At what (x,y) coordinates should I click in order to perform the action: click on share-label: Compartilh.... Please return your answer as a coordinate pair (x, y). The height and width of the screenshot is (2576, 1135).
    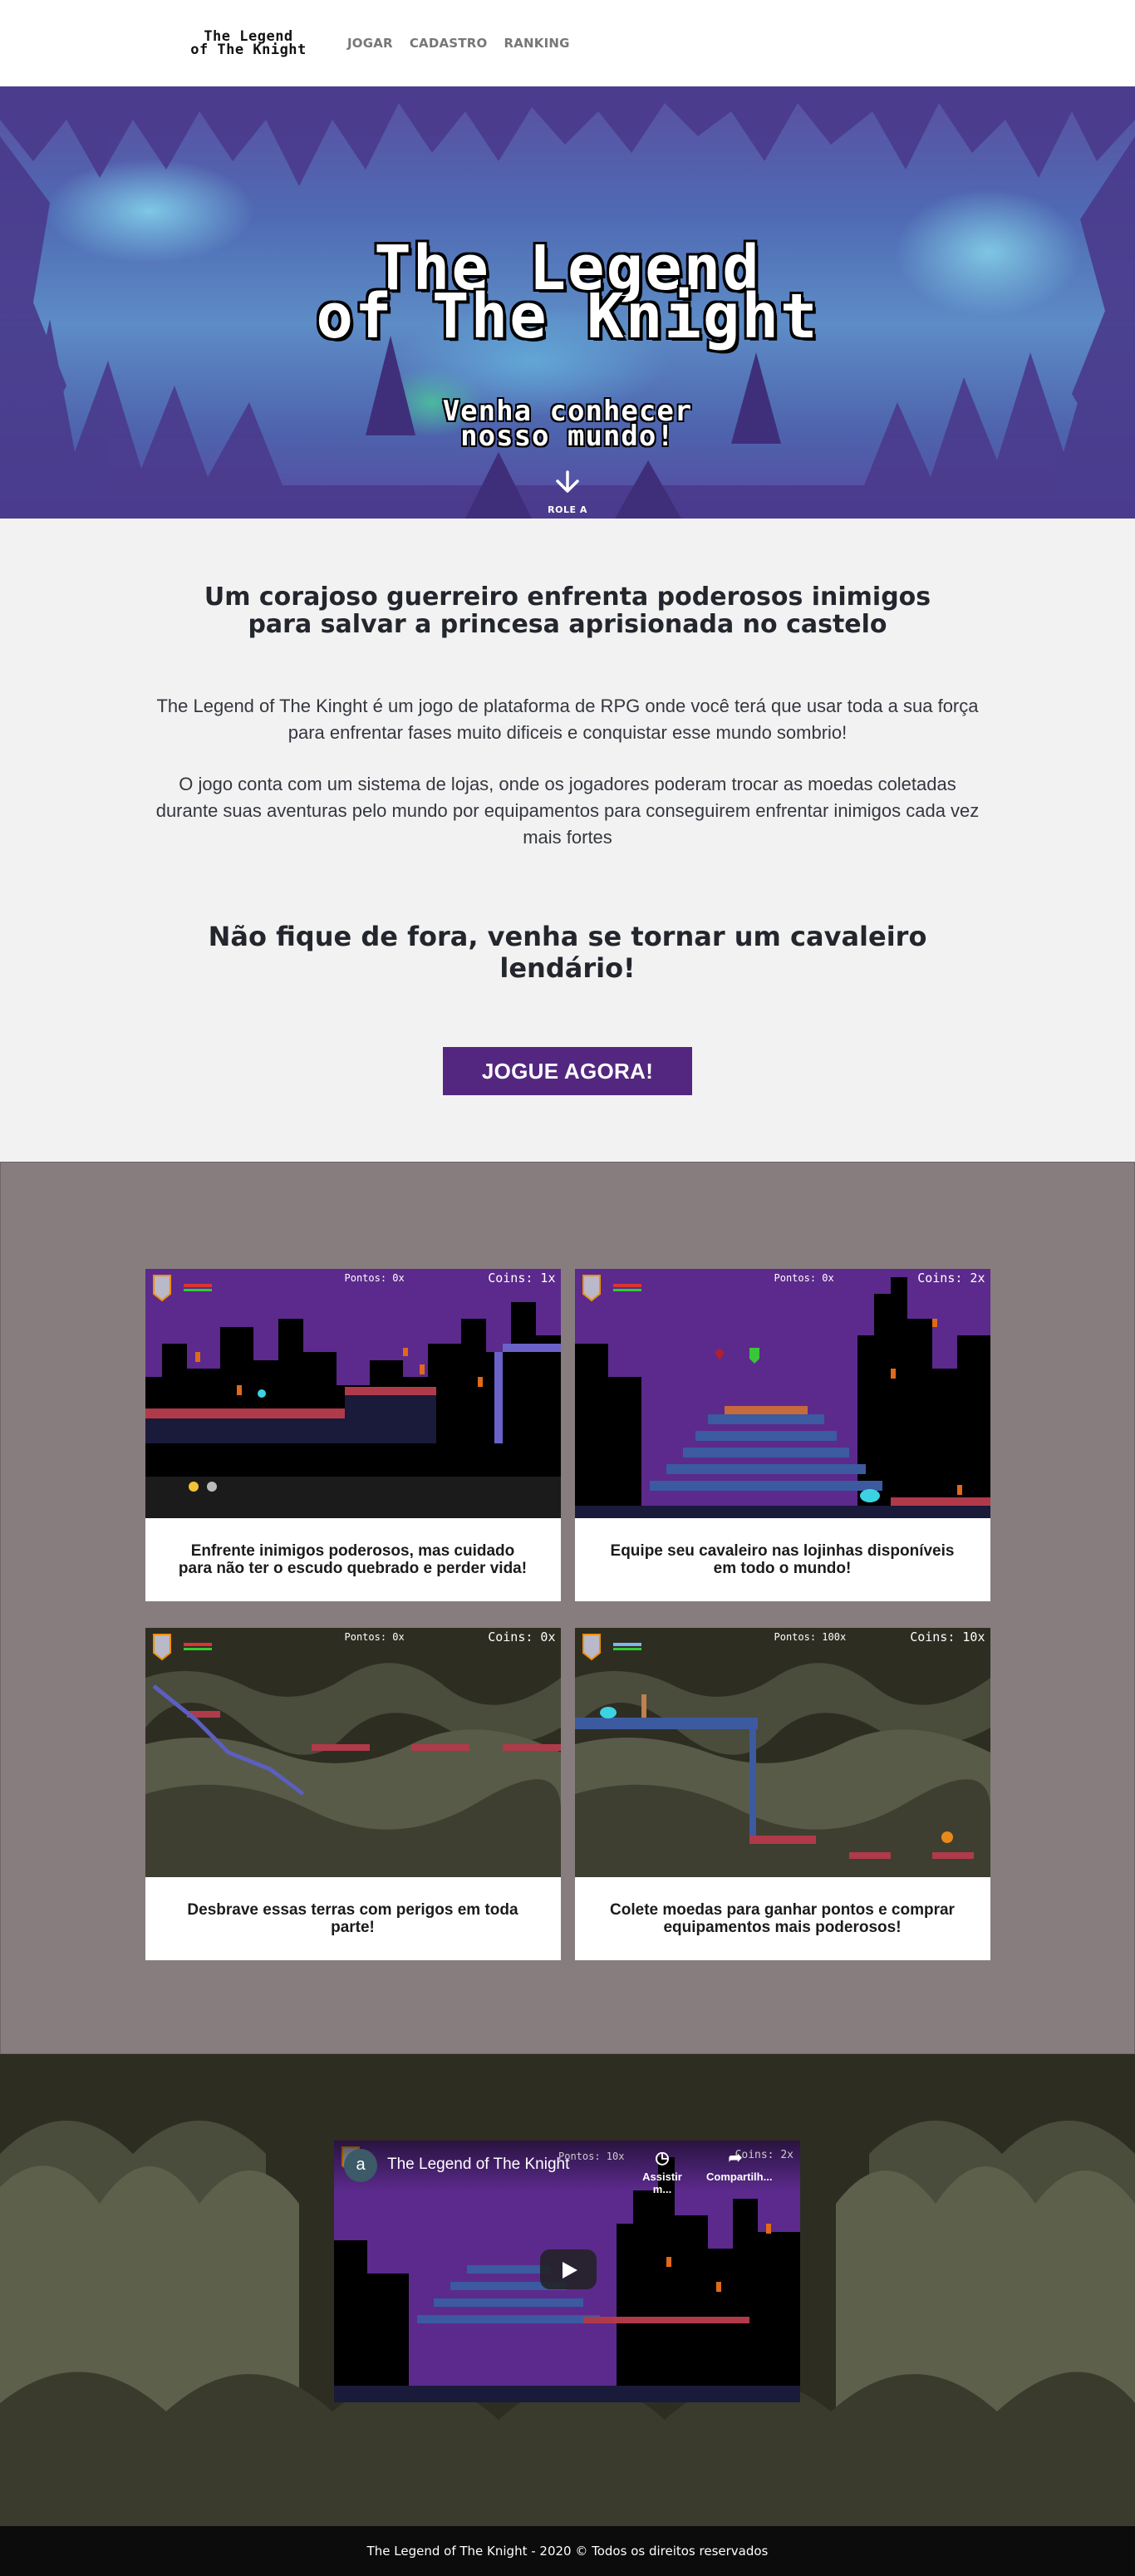
    Looking at the image, I should click on (739, 2176).